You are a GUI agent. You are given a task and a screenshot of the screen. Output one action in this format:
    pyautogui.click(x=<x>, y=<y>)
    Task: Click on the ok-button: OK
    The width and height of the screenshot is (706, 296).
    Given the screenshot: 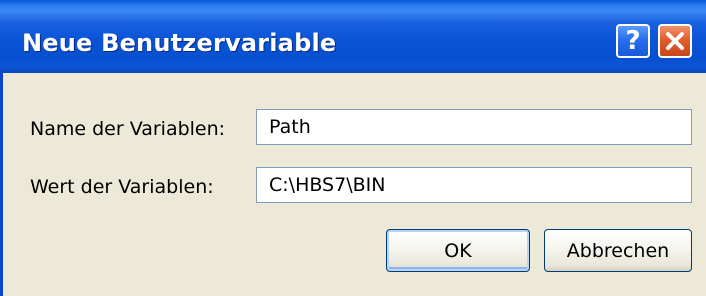 What is the action you would take?
    pyautogui.click(x=458, y=250)
    